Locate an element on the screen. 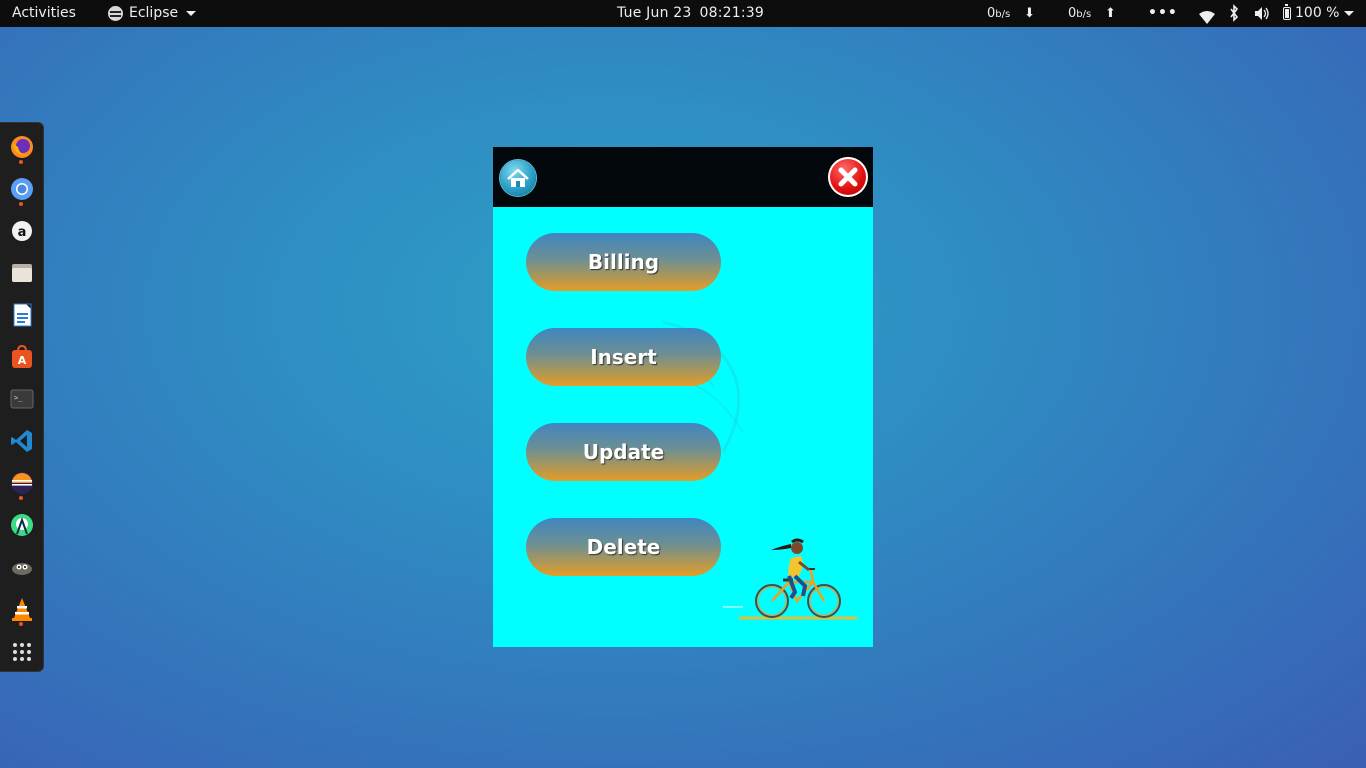  update-button: Update is located at coordinates (623, 452).